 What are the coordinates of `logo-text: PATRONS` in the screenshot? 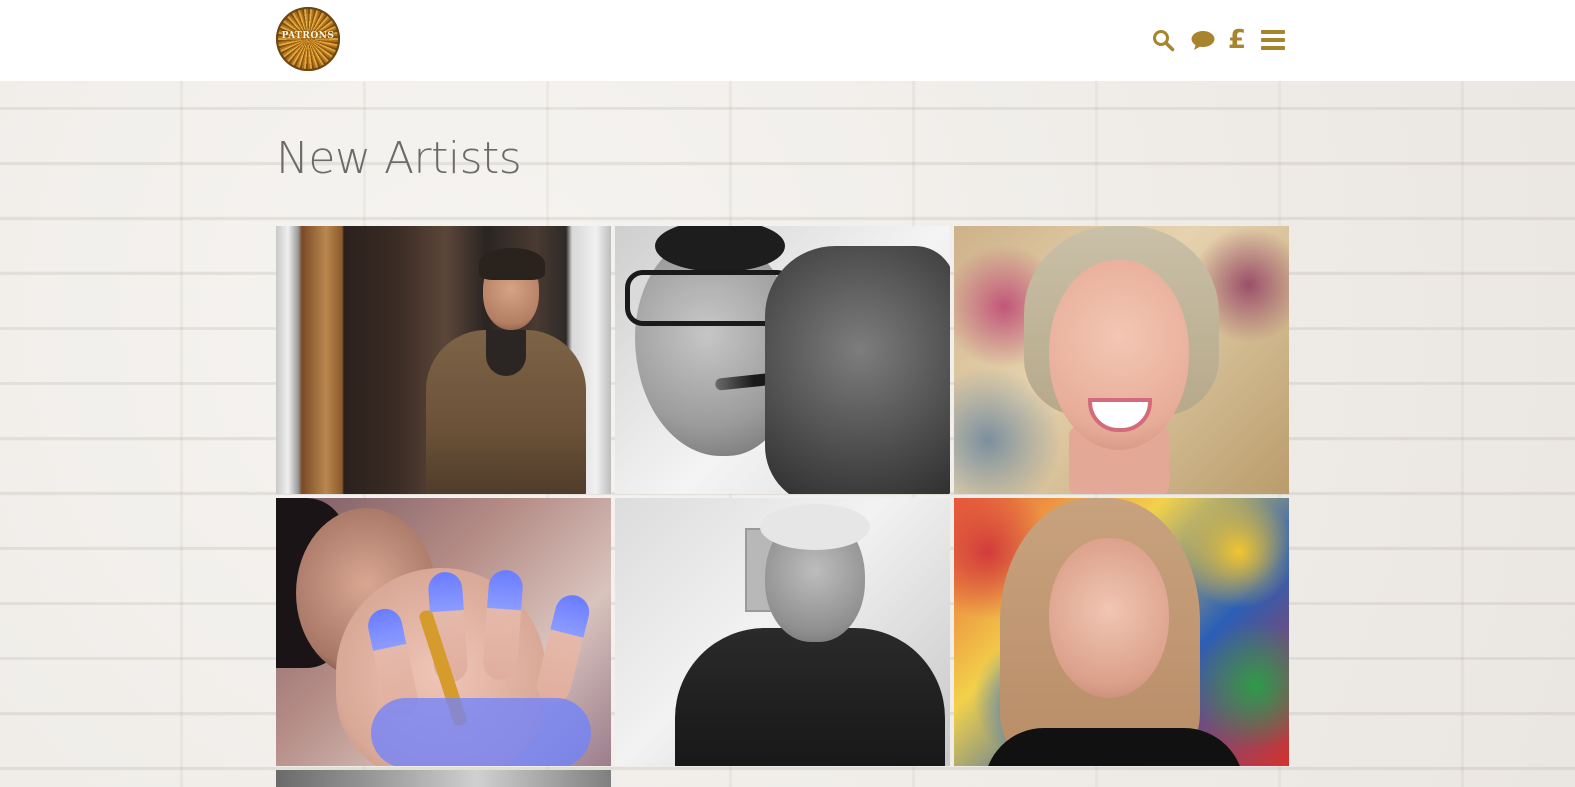 It's located at (308, 36).